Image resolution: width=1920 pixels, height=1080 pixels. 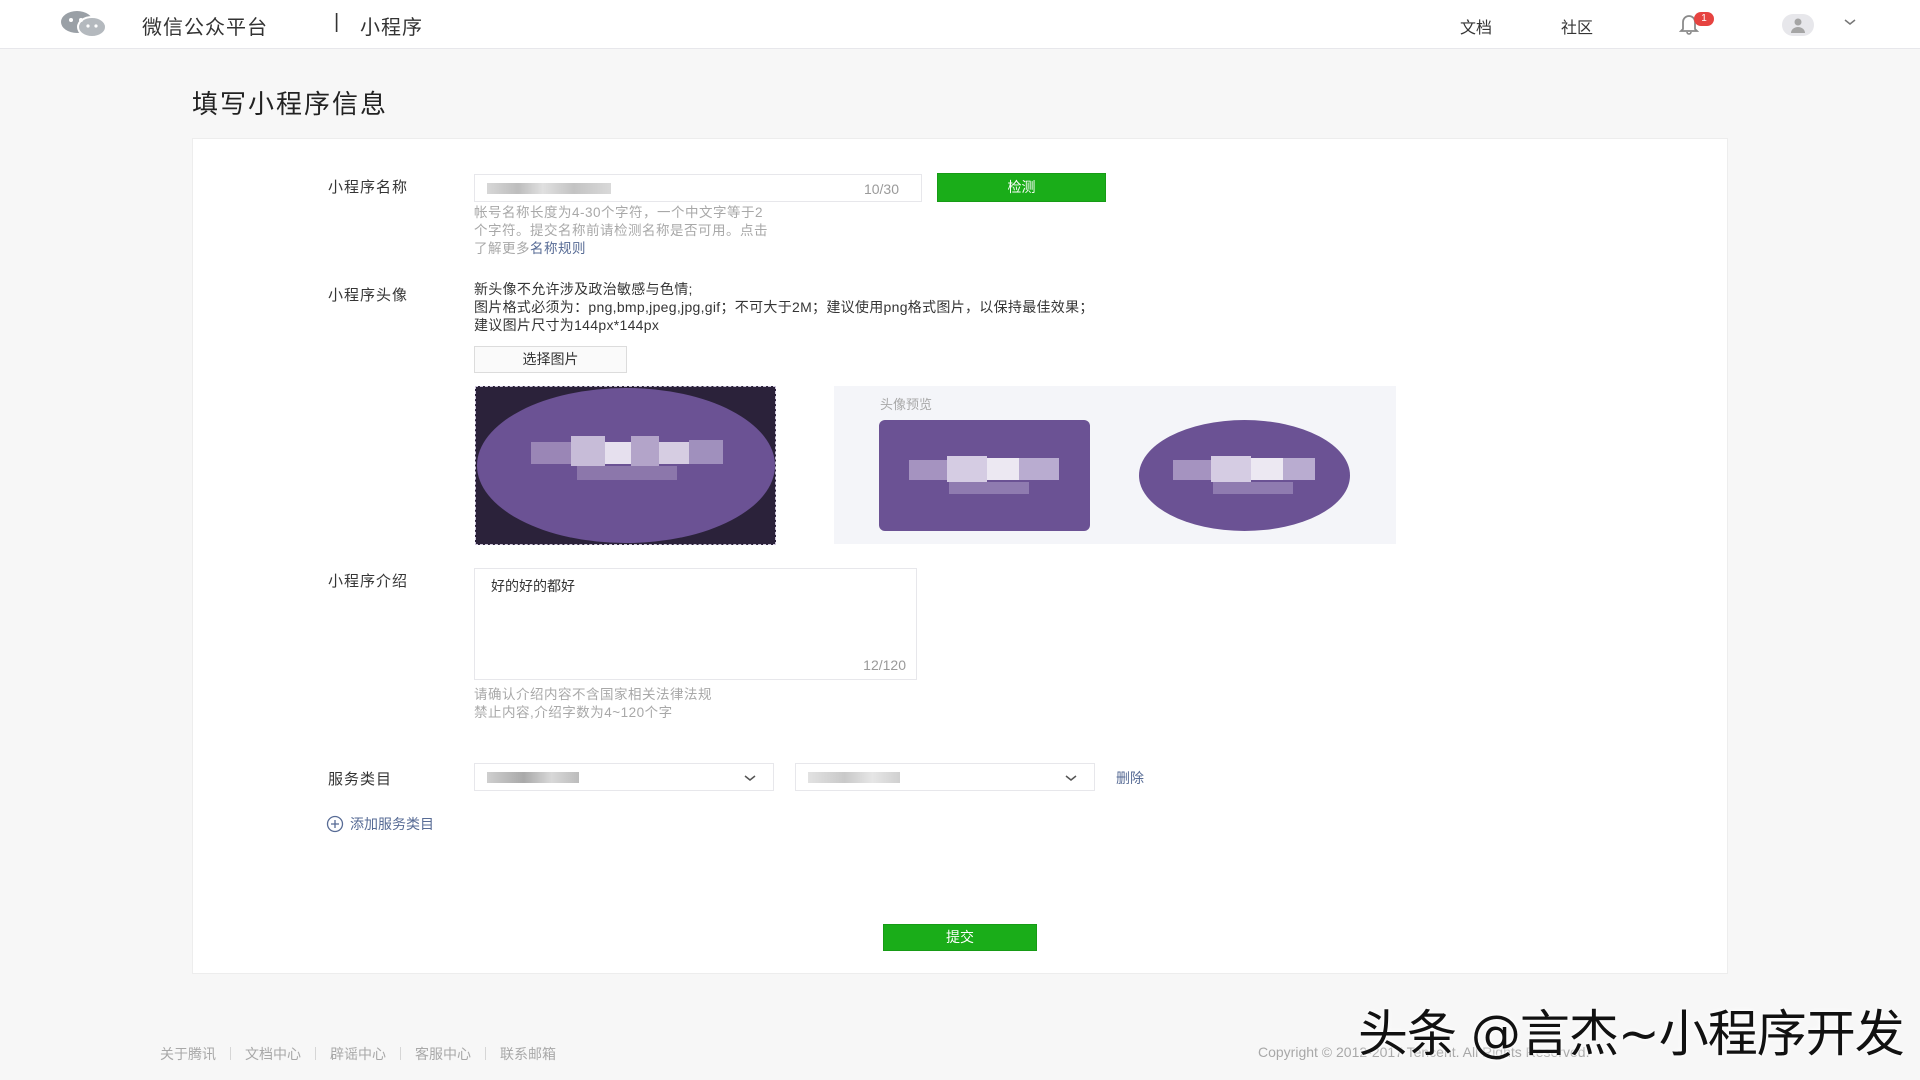 What do you see at coordinates (84, 24) in the screenshot?
I see `wechat-logo-icon` at bounding box center [84, 24].